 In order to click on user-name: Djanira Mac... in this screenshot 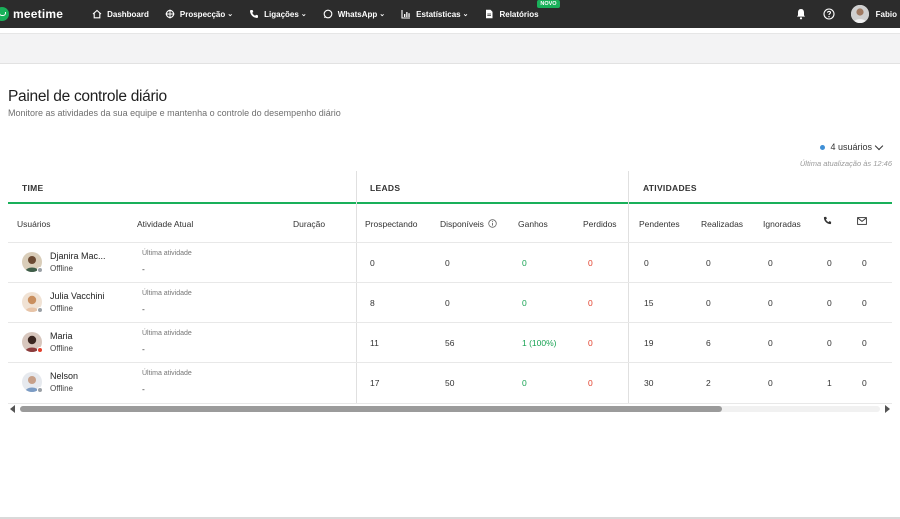, I will do `click(78, 256)`.